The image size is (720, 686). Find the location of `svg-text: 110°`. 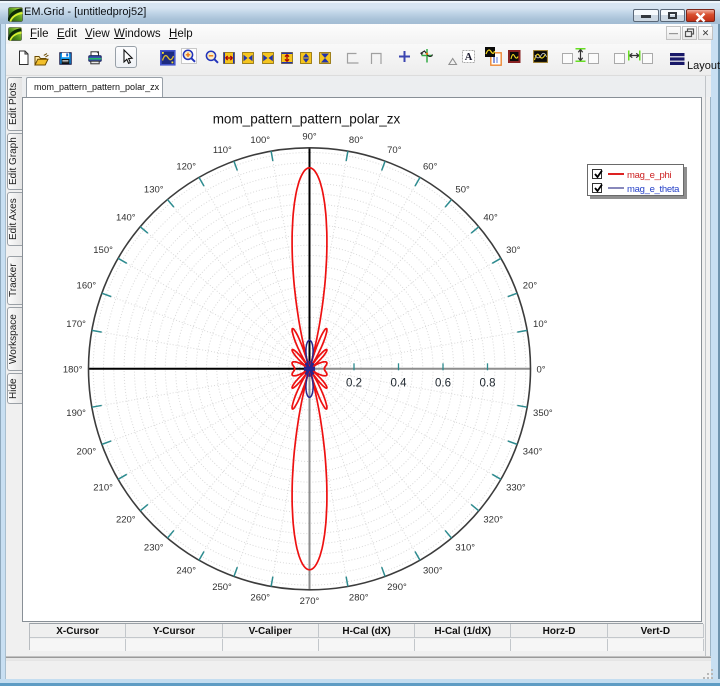

svg-text: 110° is located at coordinates (222, 150).